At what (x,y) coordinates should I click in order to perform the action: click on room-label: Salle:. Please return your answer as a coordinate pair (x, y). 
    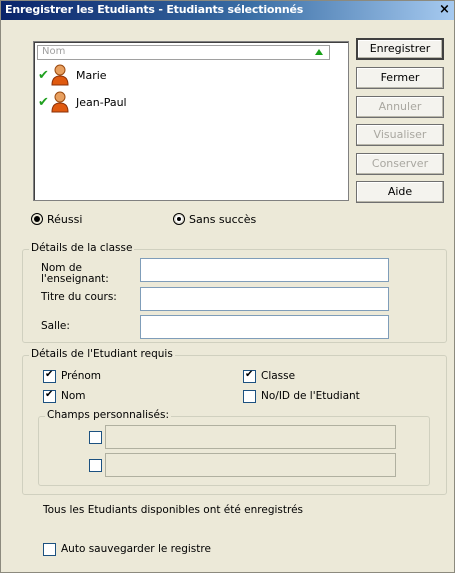
    Looking at the image, I should click on (55, 326).